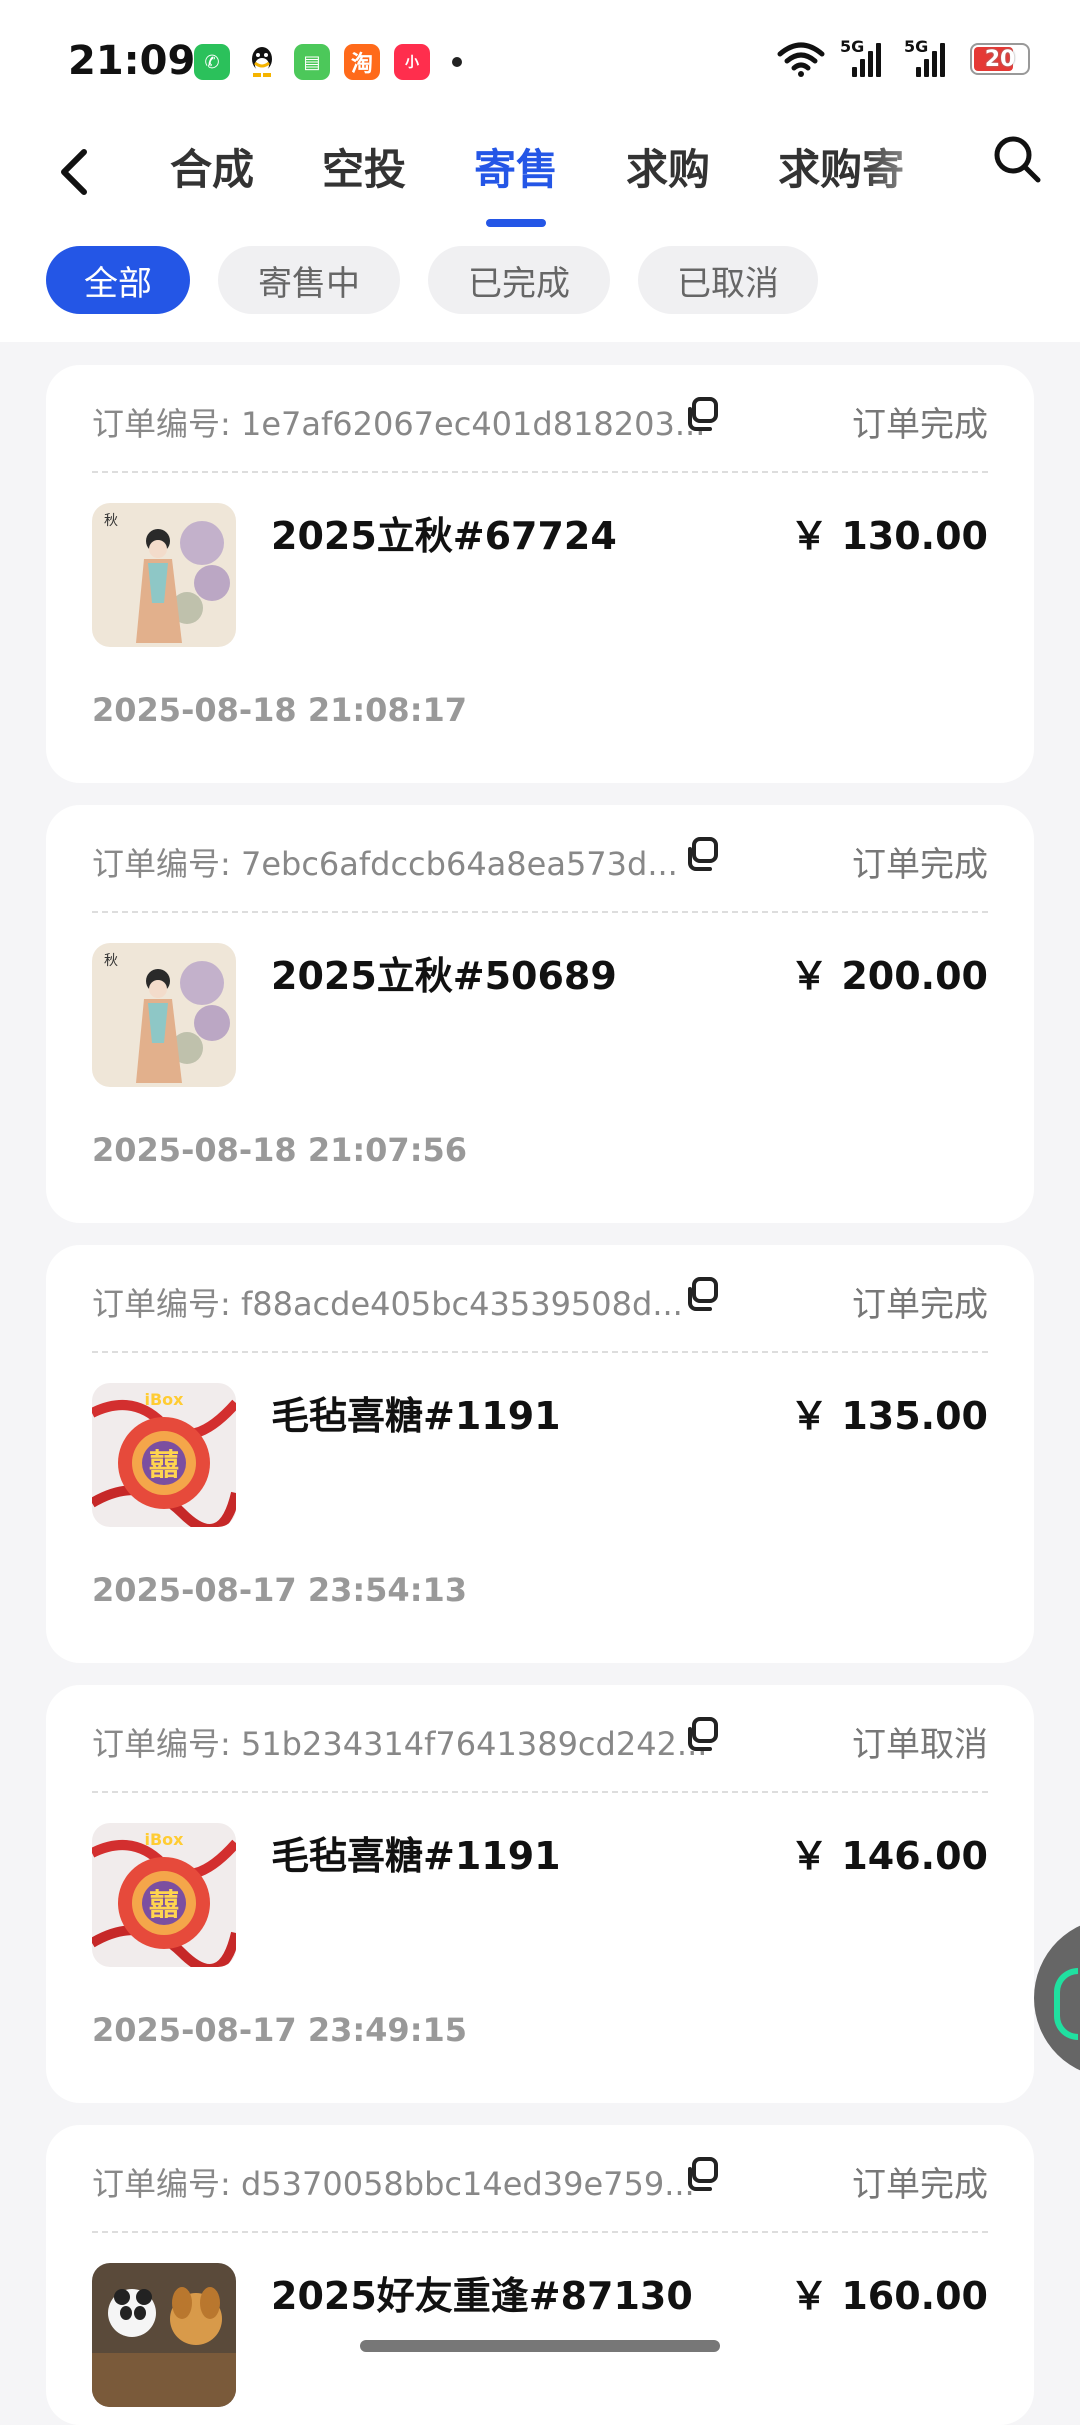 Image resolution: width=1080 pixels, height=2425 pixels. What do you see at coordinates (889, 2296) in the screenshot?
I see `item-price: ￥ 160.00` at bounding box center [889, 2296].